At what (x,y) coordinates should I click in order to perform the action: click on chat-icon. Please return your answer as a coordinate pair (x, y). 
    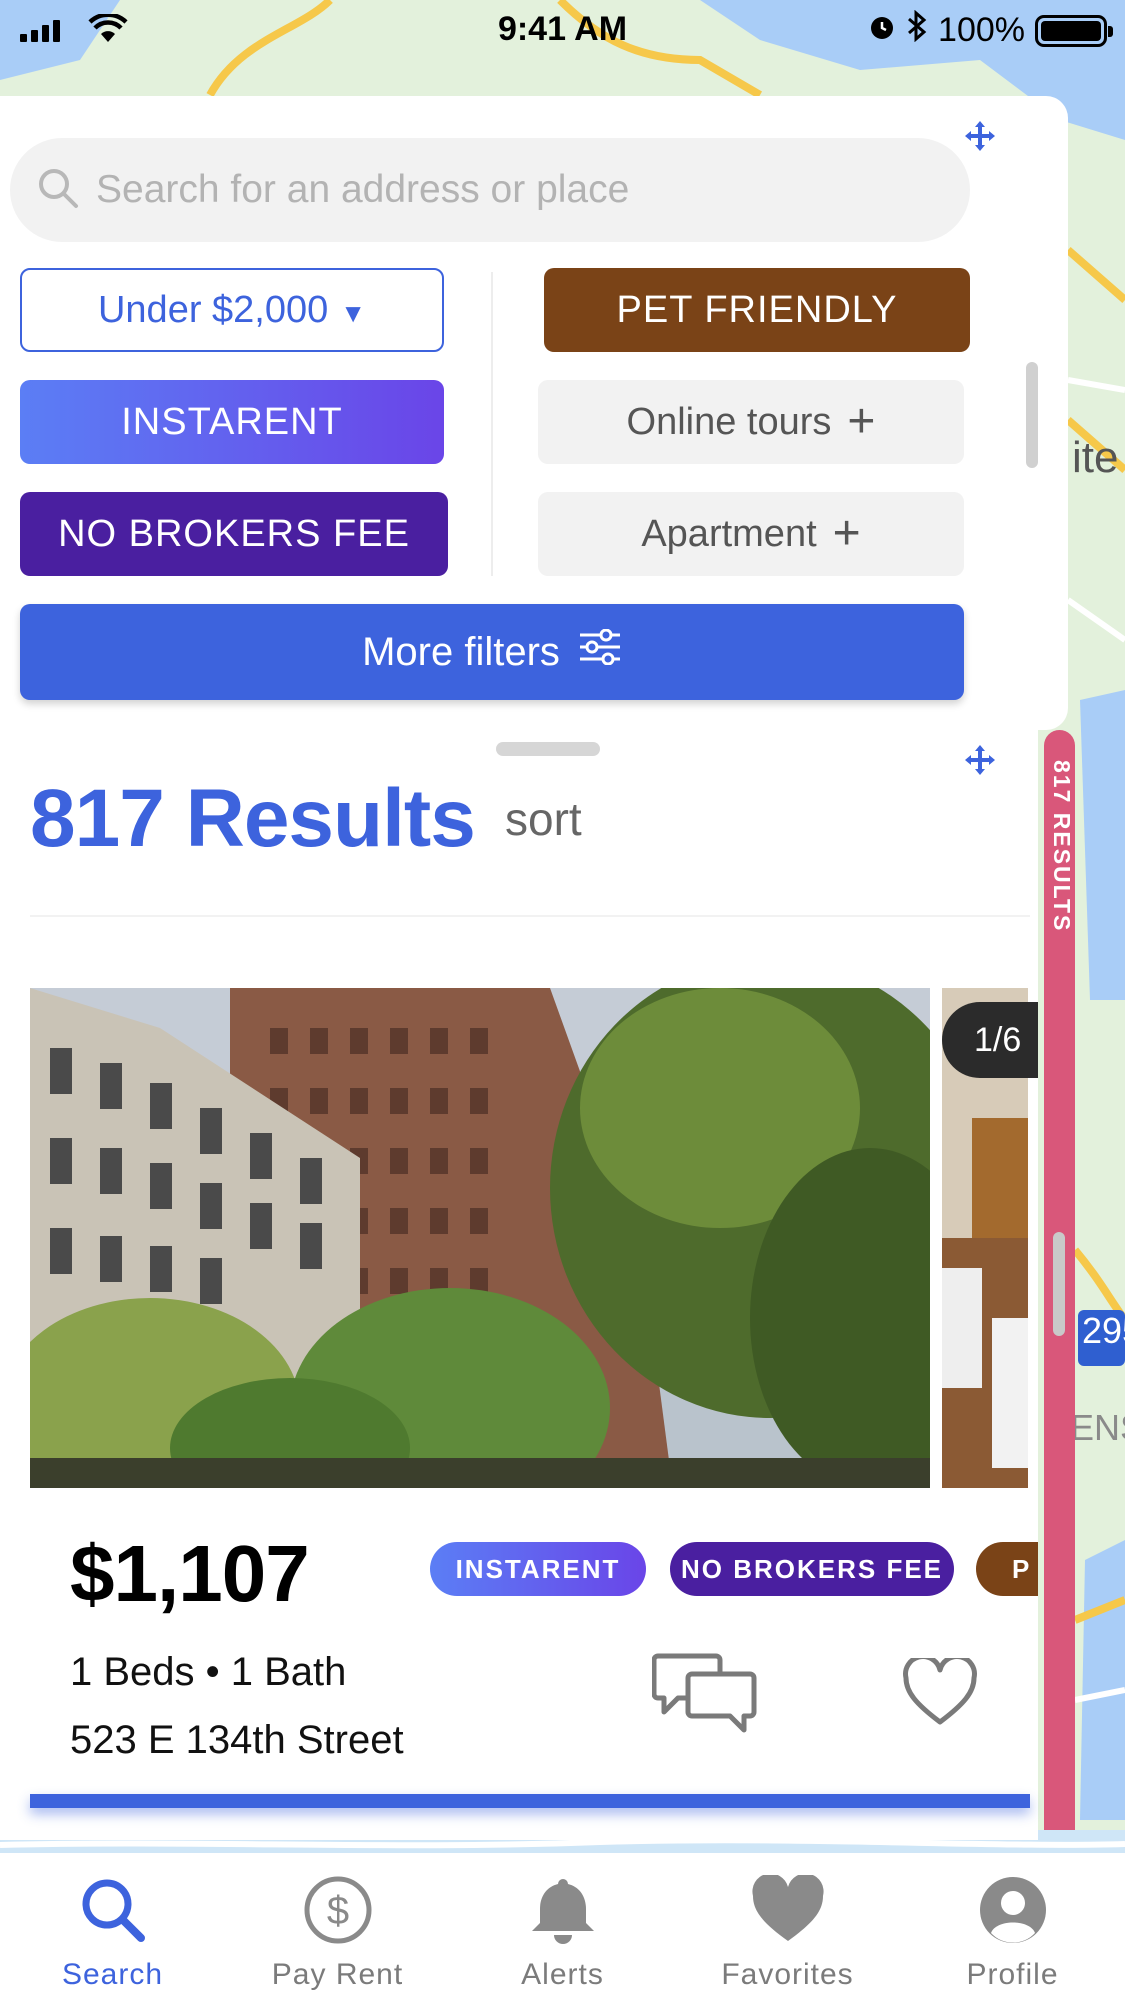
    Looking at the image, I should click on (704, 1694).